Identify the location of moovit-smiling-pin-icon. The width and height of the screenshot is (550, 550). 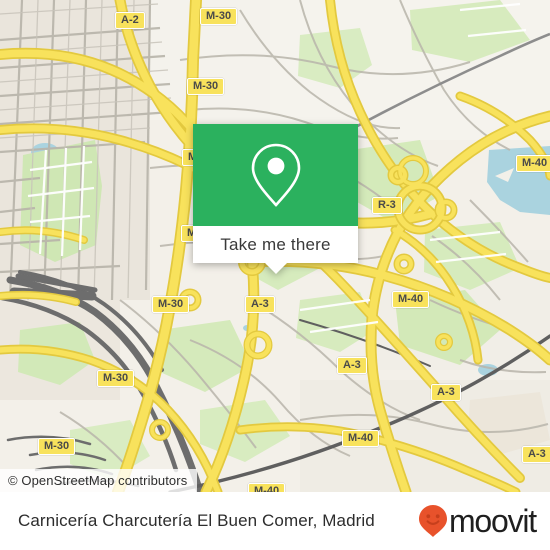
(432, 521).